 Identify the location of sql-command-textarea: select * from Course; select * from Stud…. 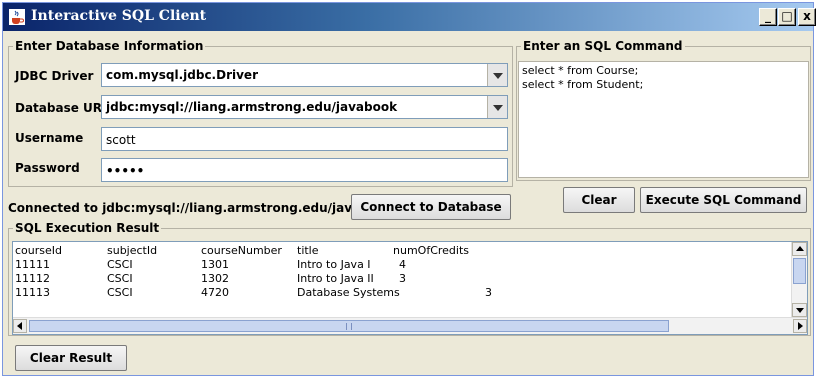
(663, 119).